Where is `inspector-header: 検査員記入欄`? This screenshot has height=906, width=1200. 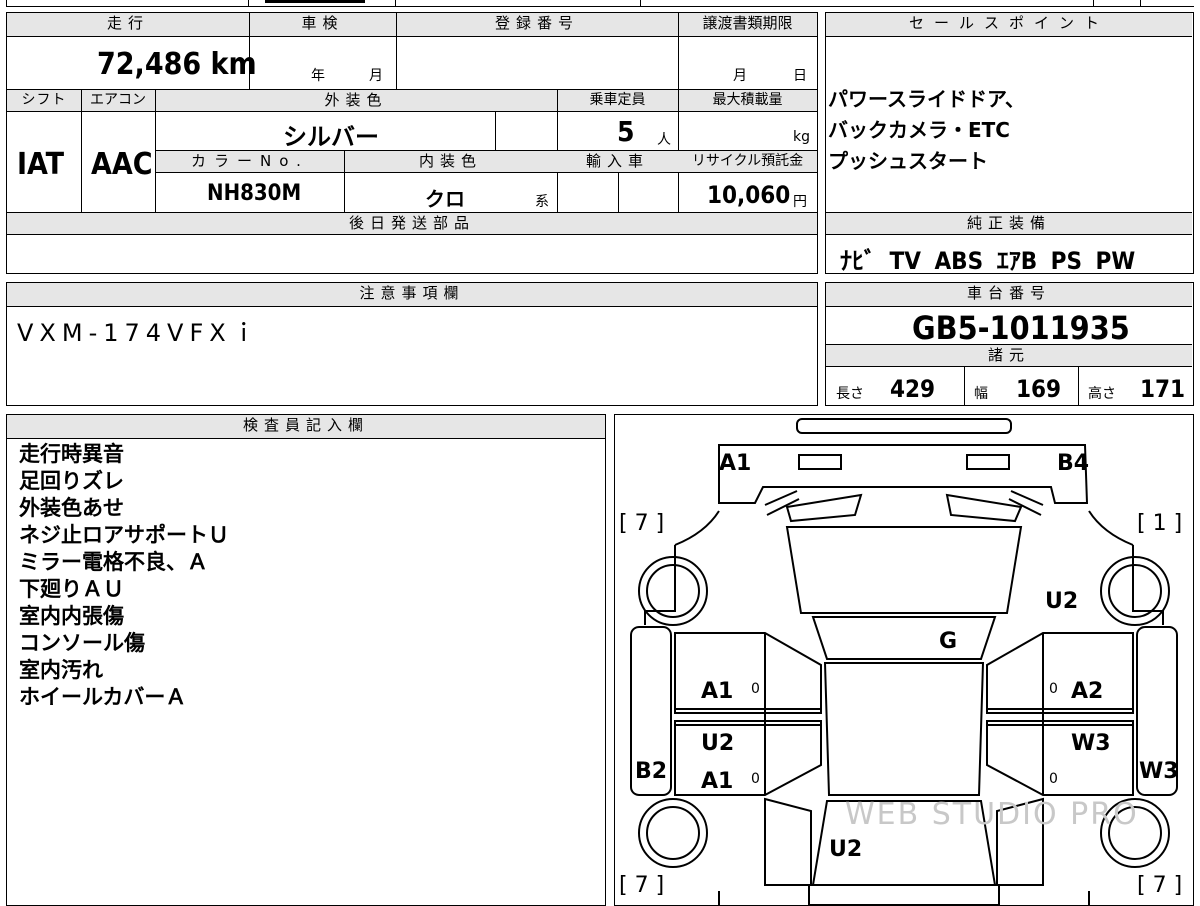
inspector-header: 検査員記入欄 is located at coordinates (306, 427).